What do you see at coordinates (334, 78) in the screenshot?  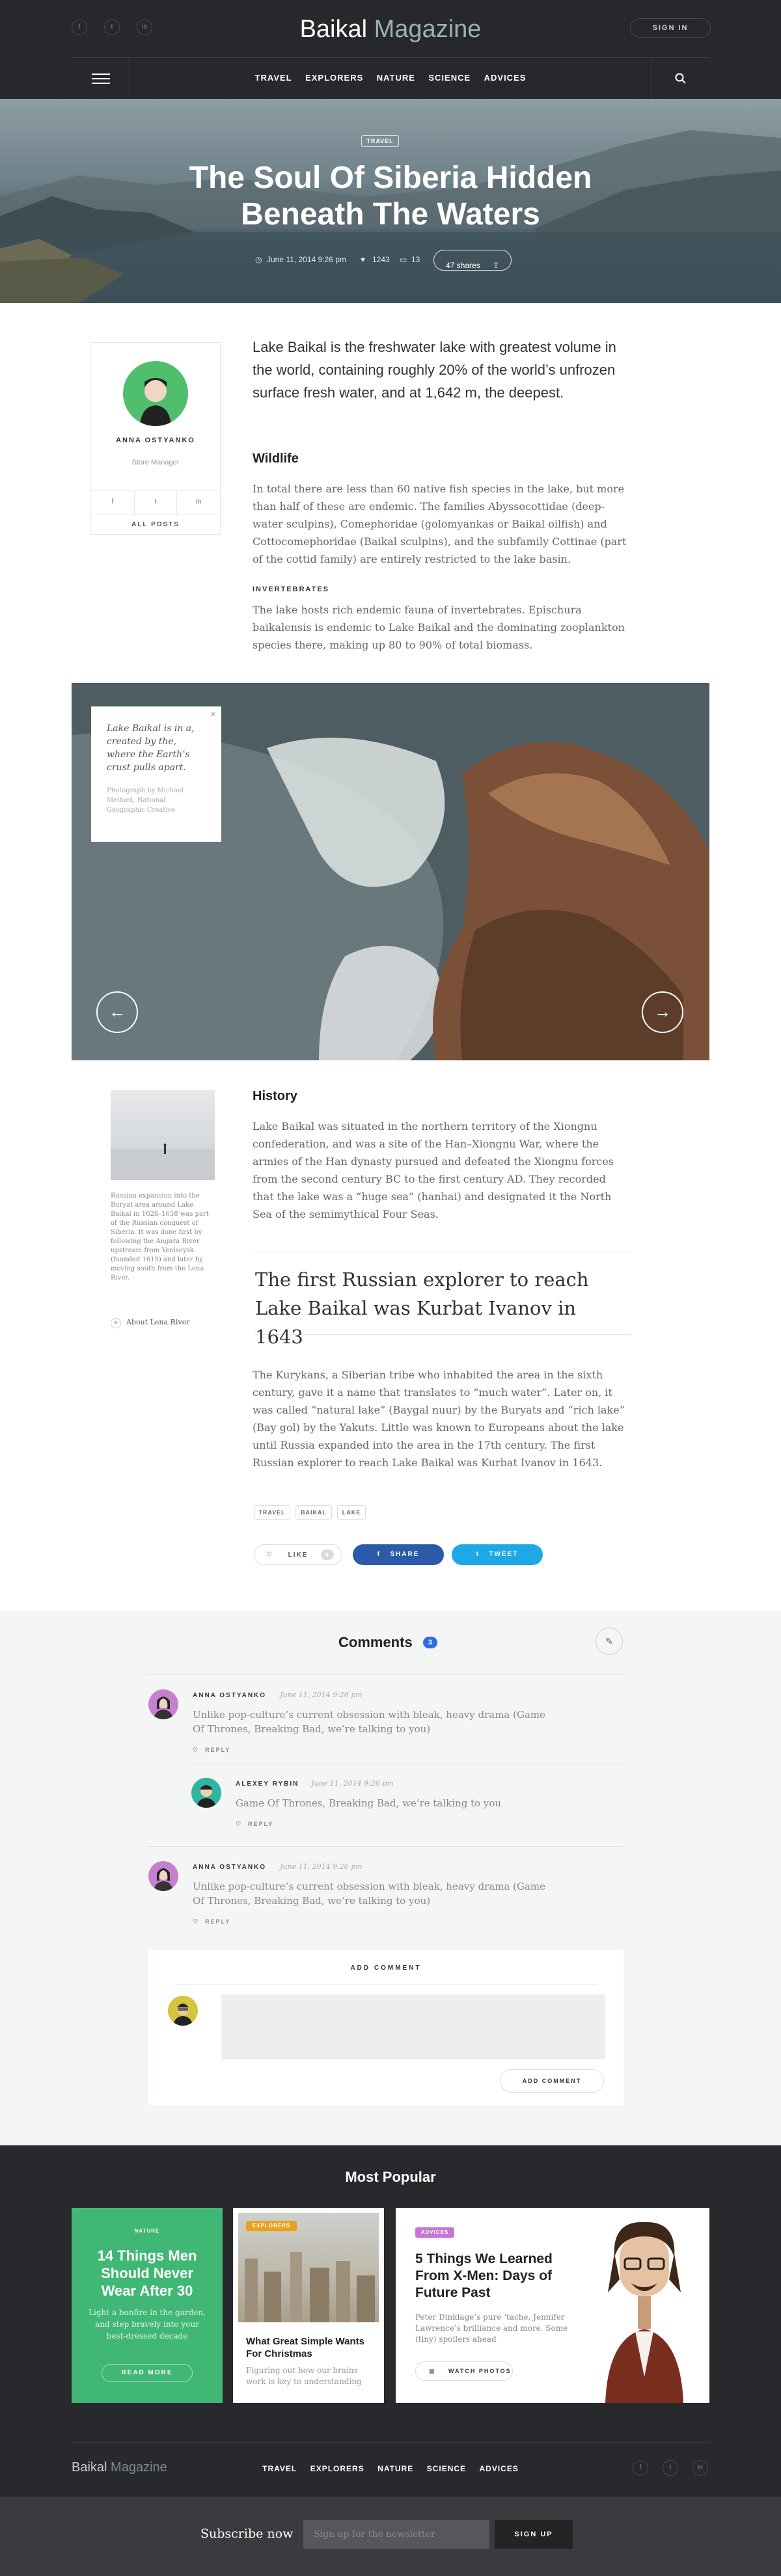 I see `nav-explorers: EXPLORERS` at bounding box center [334, 78].